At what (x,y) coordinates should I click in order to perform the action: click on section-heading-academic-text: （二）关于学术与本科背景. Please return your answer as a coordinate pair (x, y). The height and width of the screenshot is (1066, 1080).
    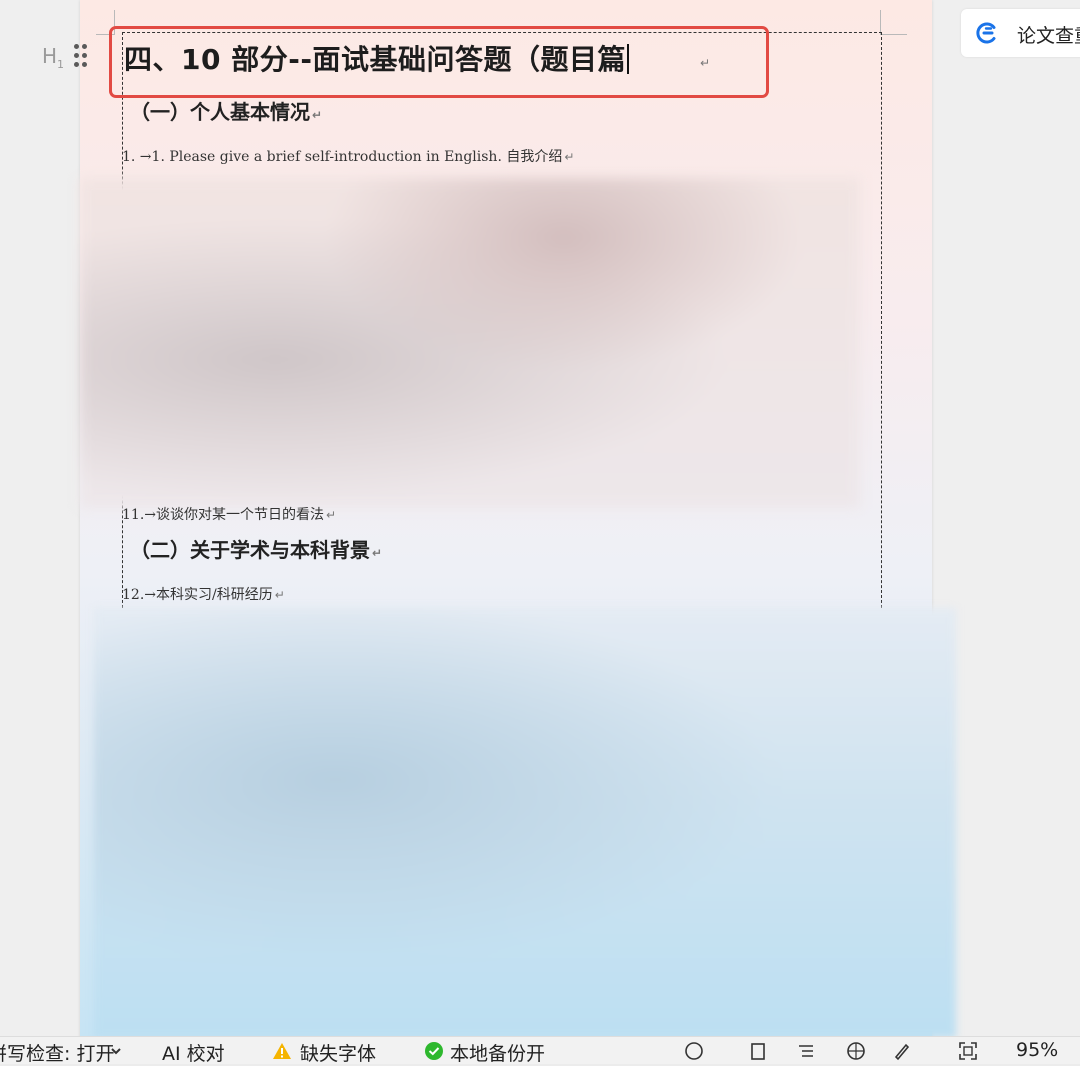
    Looking at the image, I should click on (250, 550).